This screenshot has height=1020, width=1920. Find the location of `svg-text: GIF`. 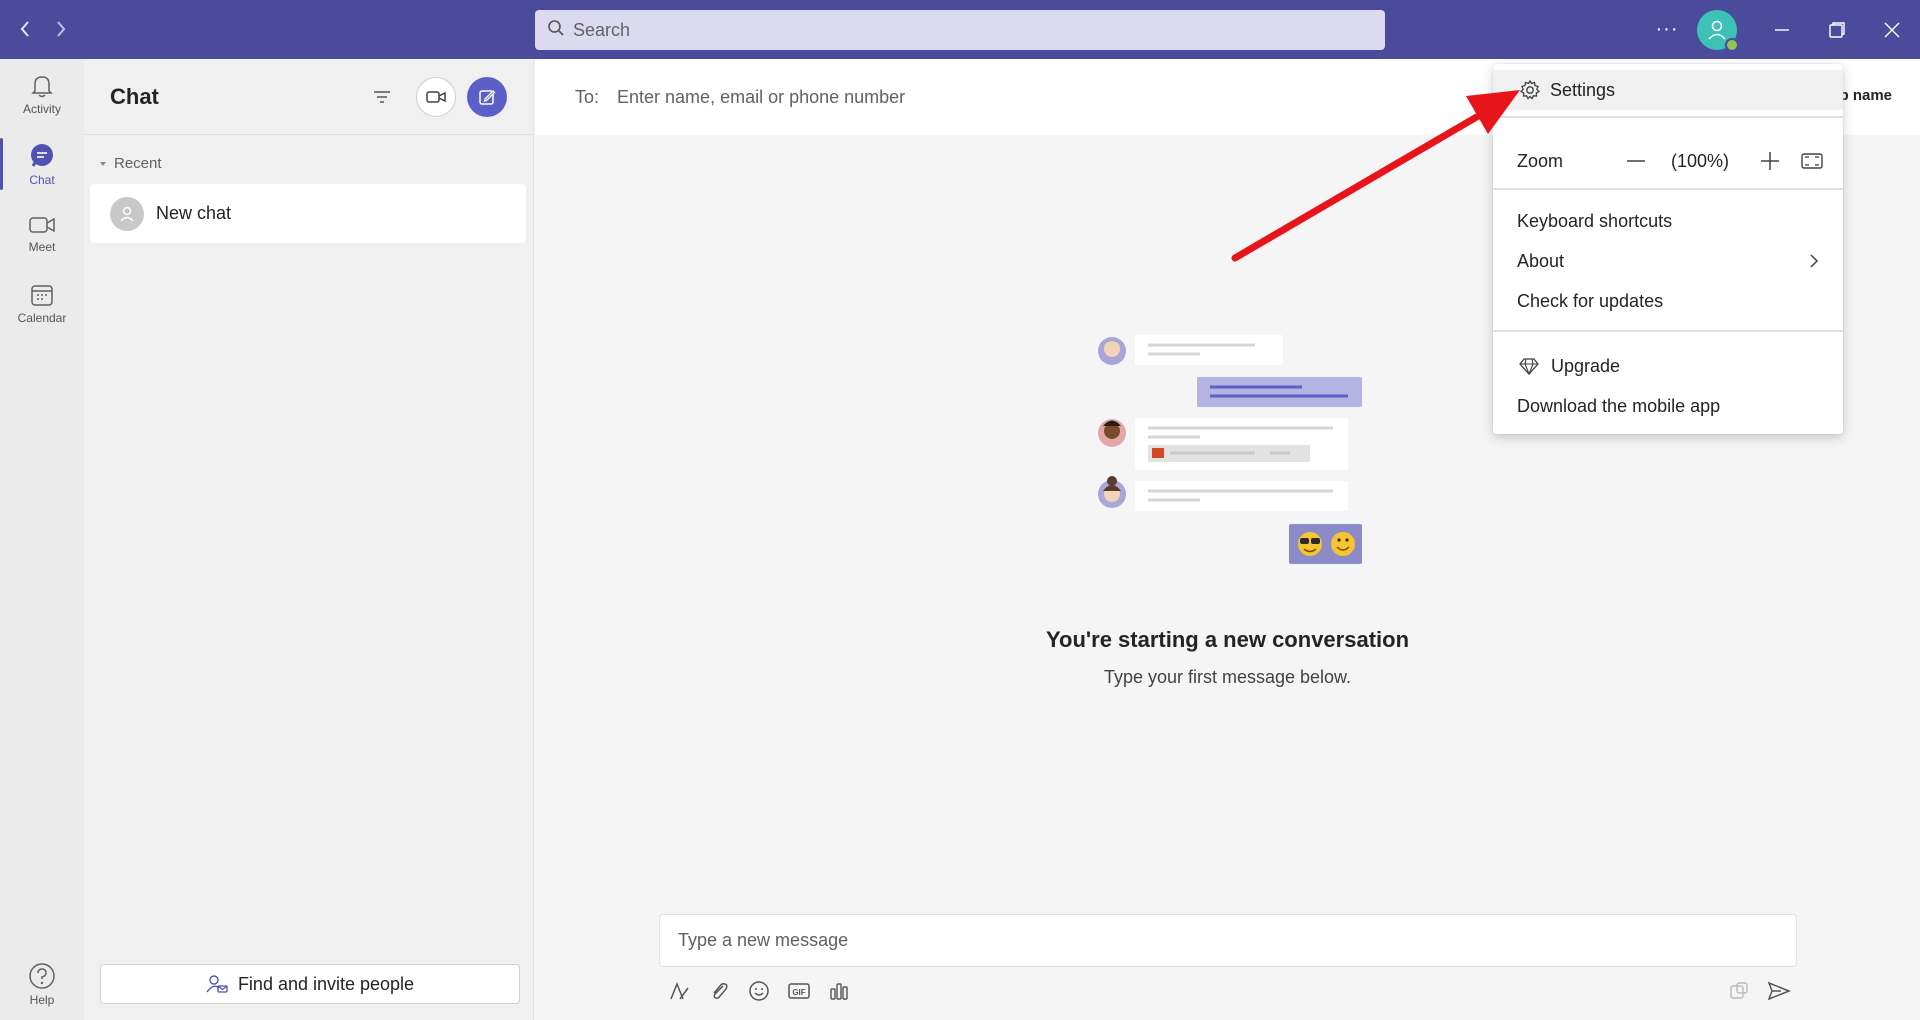

svg-text: GIF is located at coordinates (798, 992).